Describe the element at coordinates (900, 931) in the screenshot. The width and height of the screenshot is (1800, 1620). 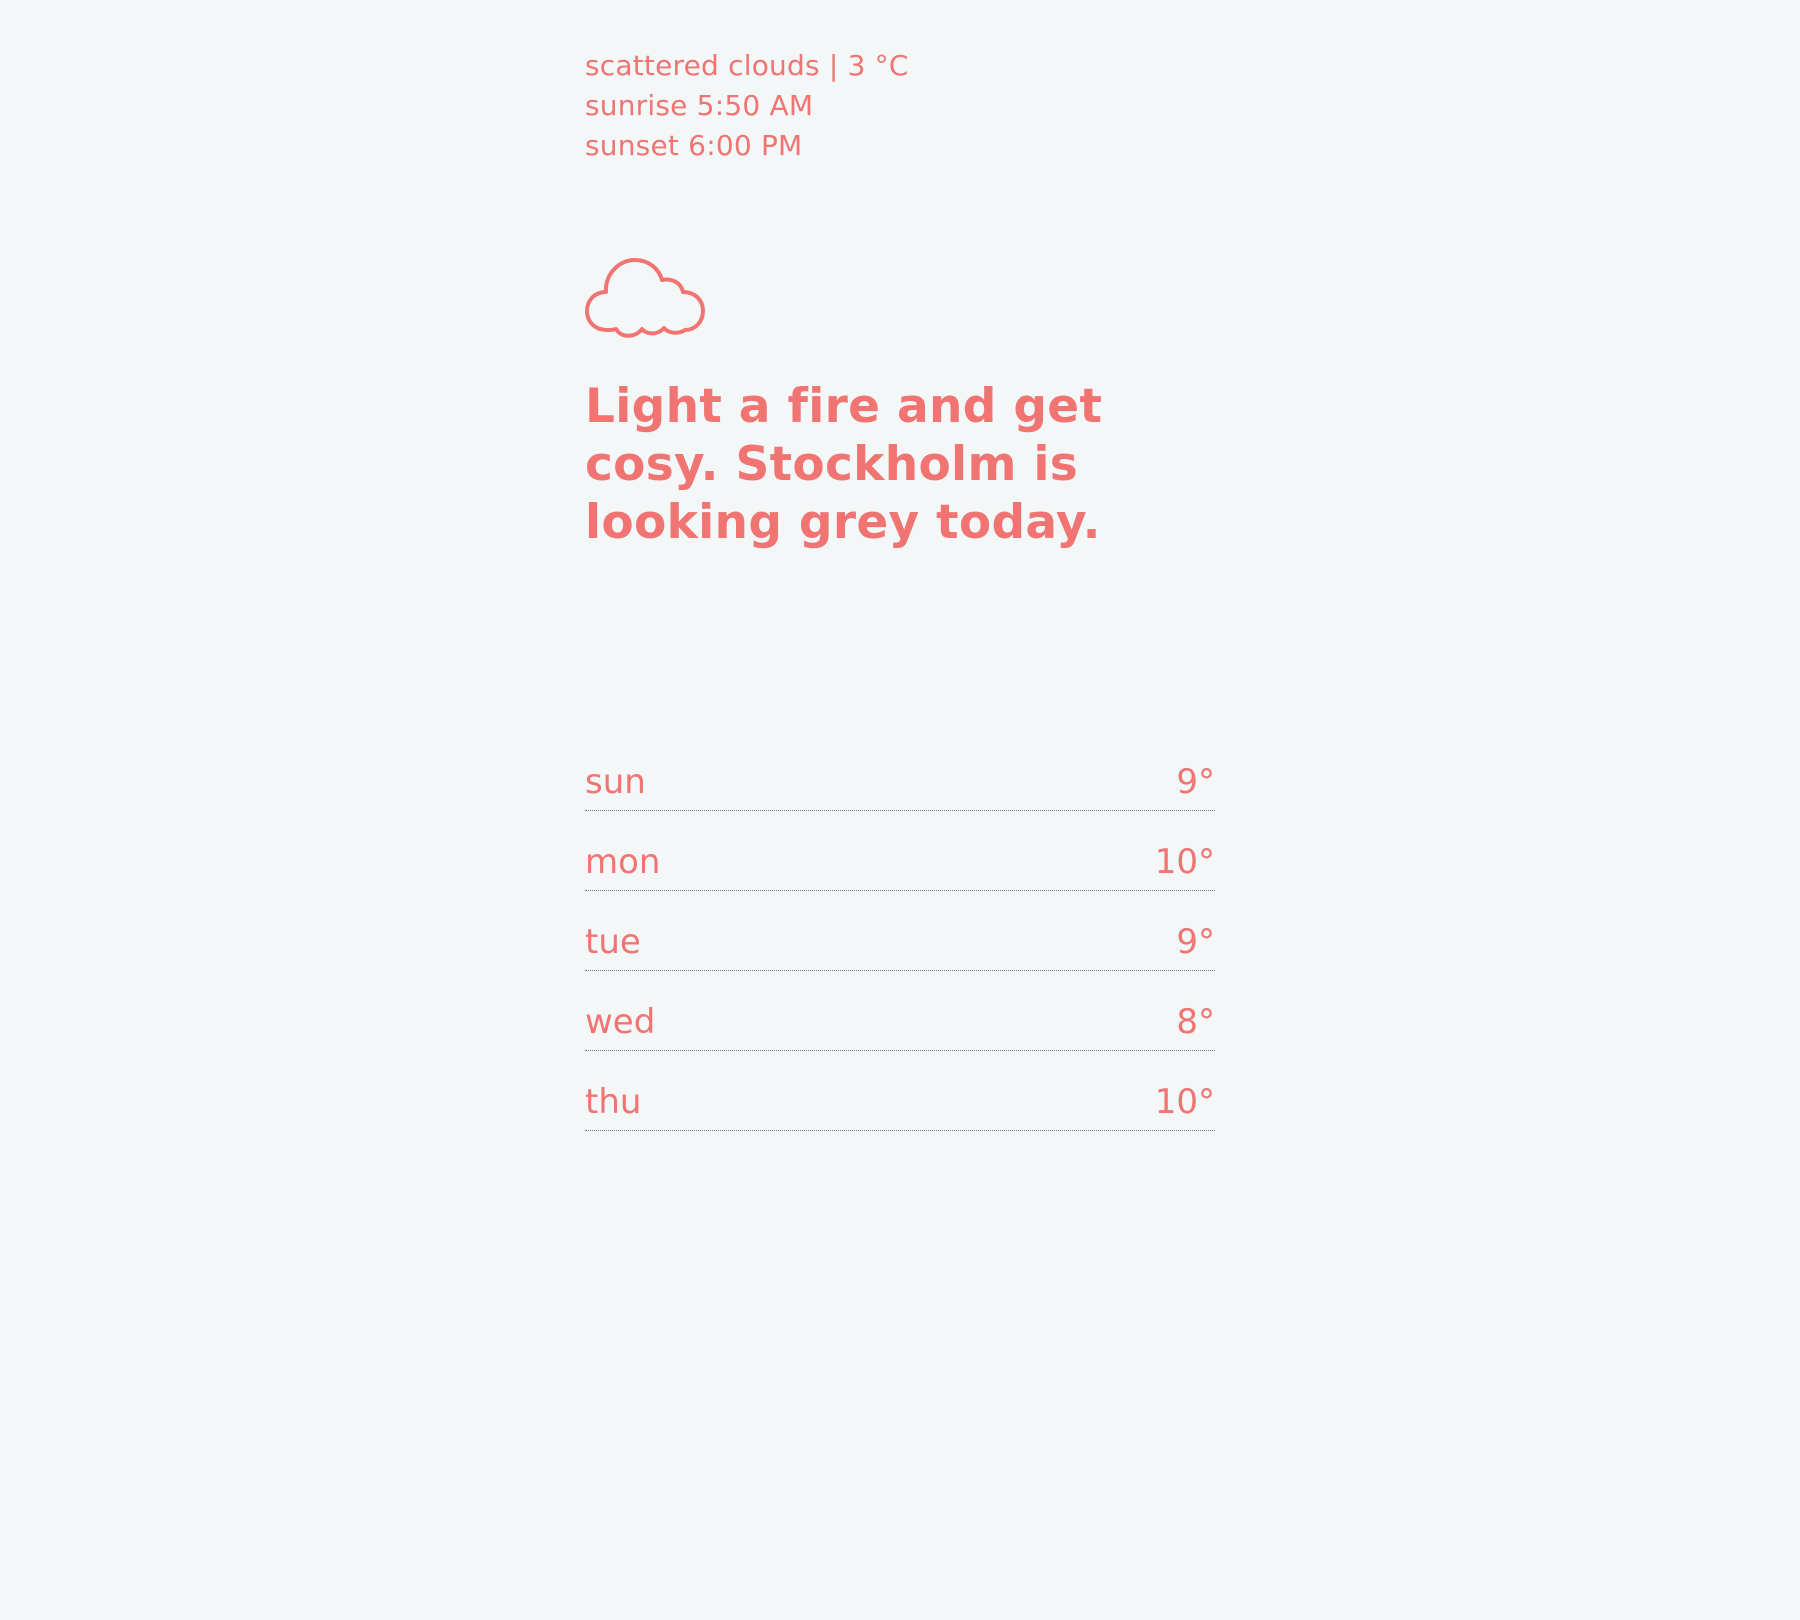
I see `forecast-row: tue 9°` at that location.